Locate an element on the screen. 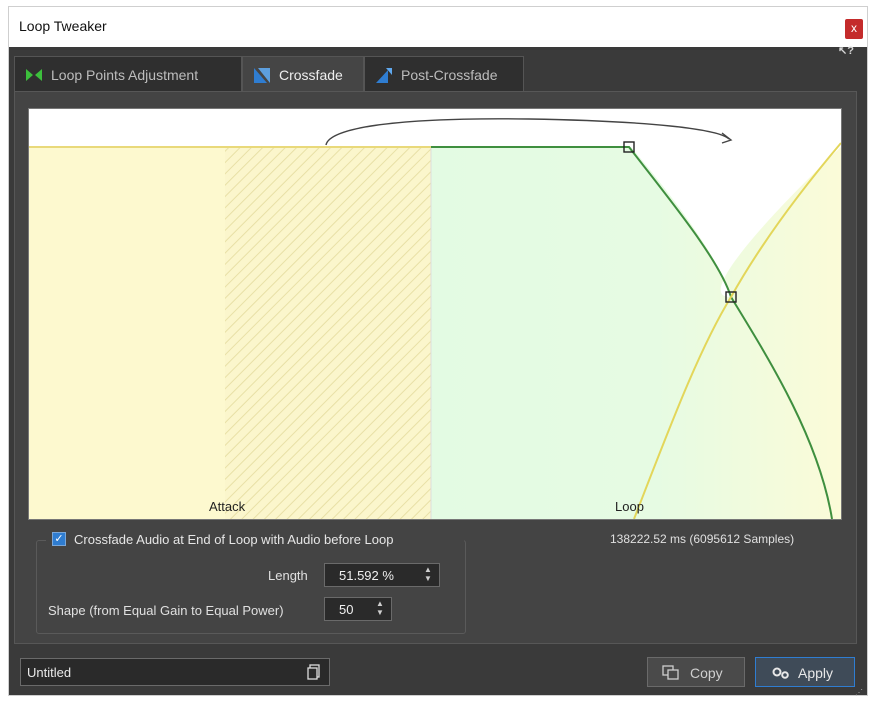 The image size is (876, 701). tab-crossfade: Crossfade is located at coordinates (303, 74).